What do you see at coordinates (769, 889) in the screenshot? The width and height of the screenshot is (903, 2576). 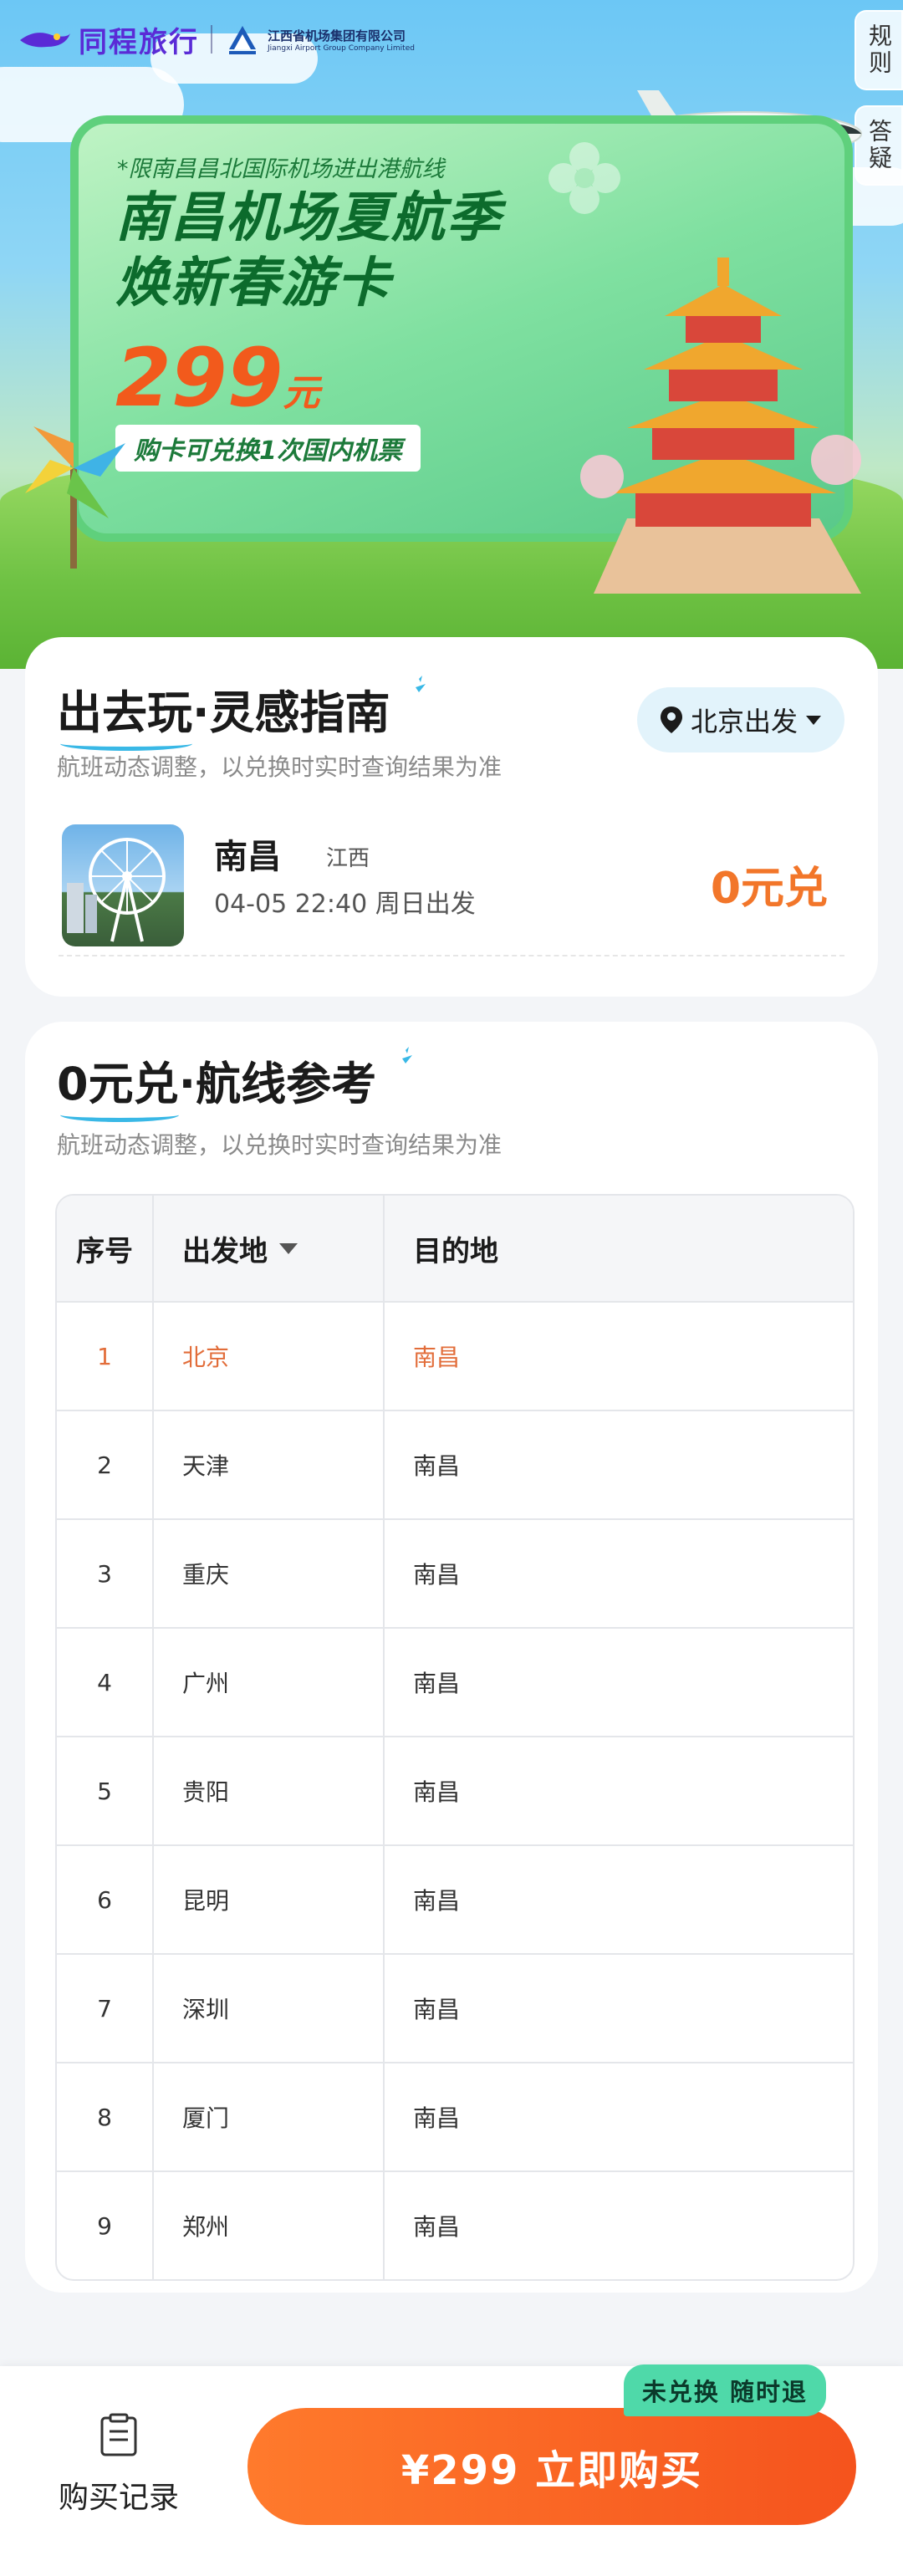 I see `route-price: 0元兑` at bounding box center [769, 889].